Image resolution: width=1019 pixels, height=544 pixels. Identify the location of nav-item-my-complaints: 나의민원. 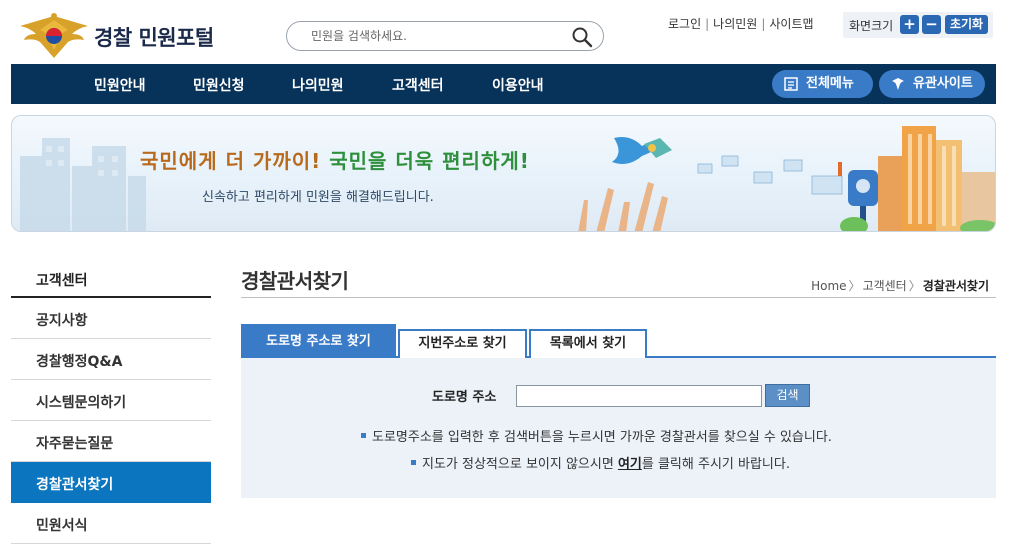
(318, 85).